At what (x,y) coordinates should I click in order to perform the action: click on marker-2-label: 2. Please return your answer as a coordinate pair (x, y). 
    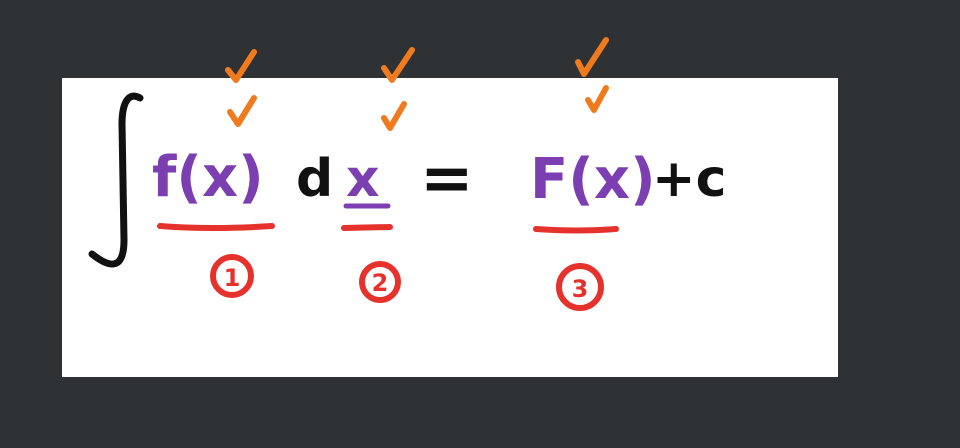
    Looking at the image, I should click on (380, 283).